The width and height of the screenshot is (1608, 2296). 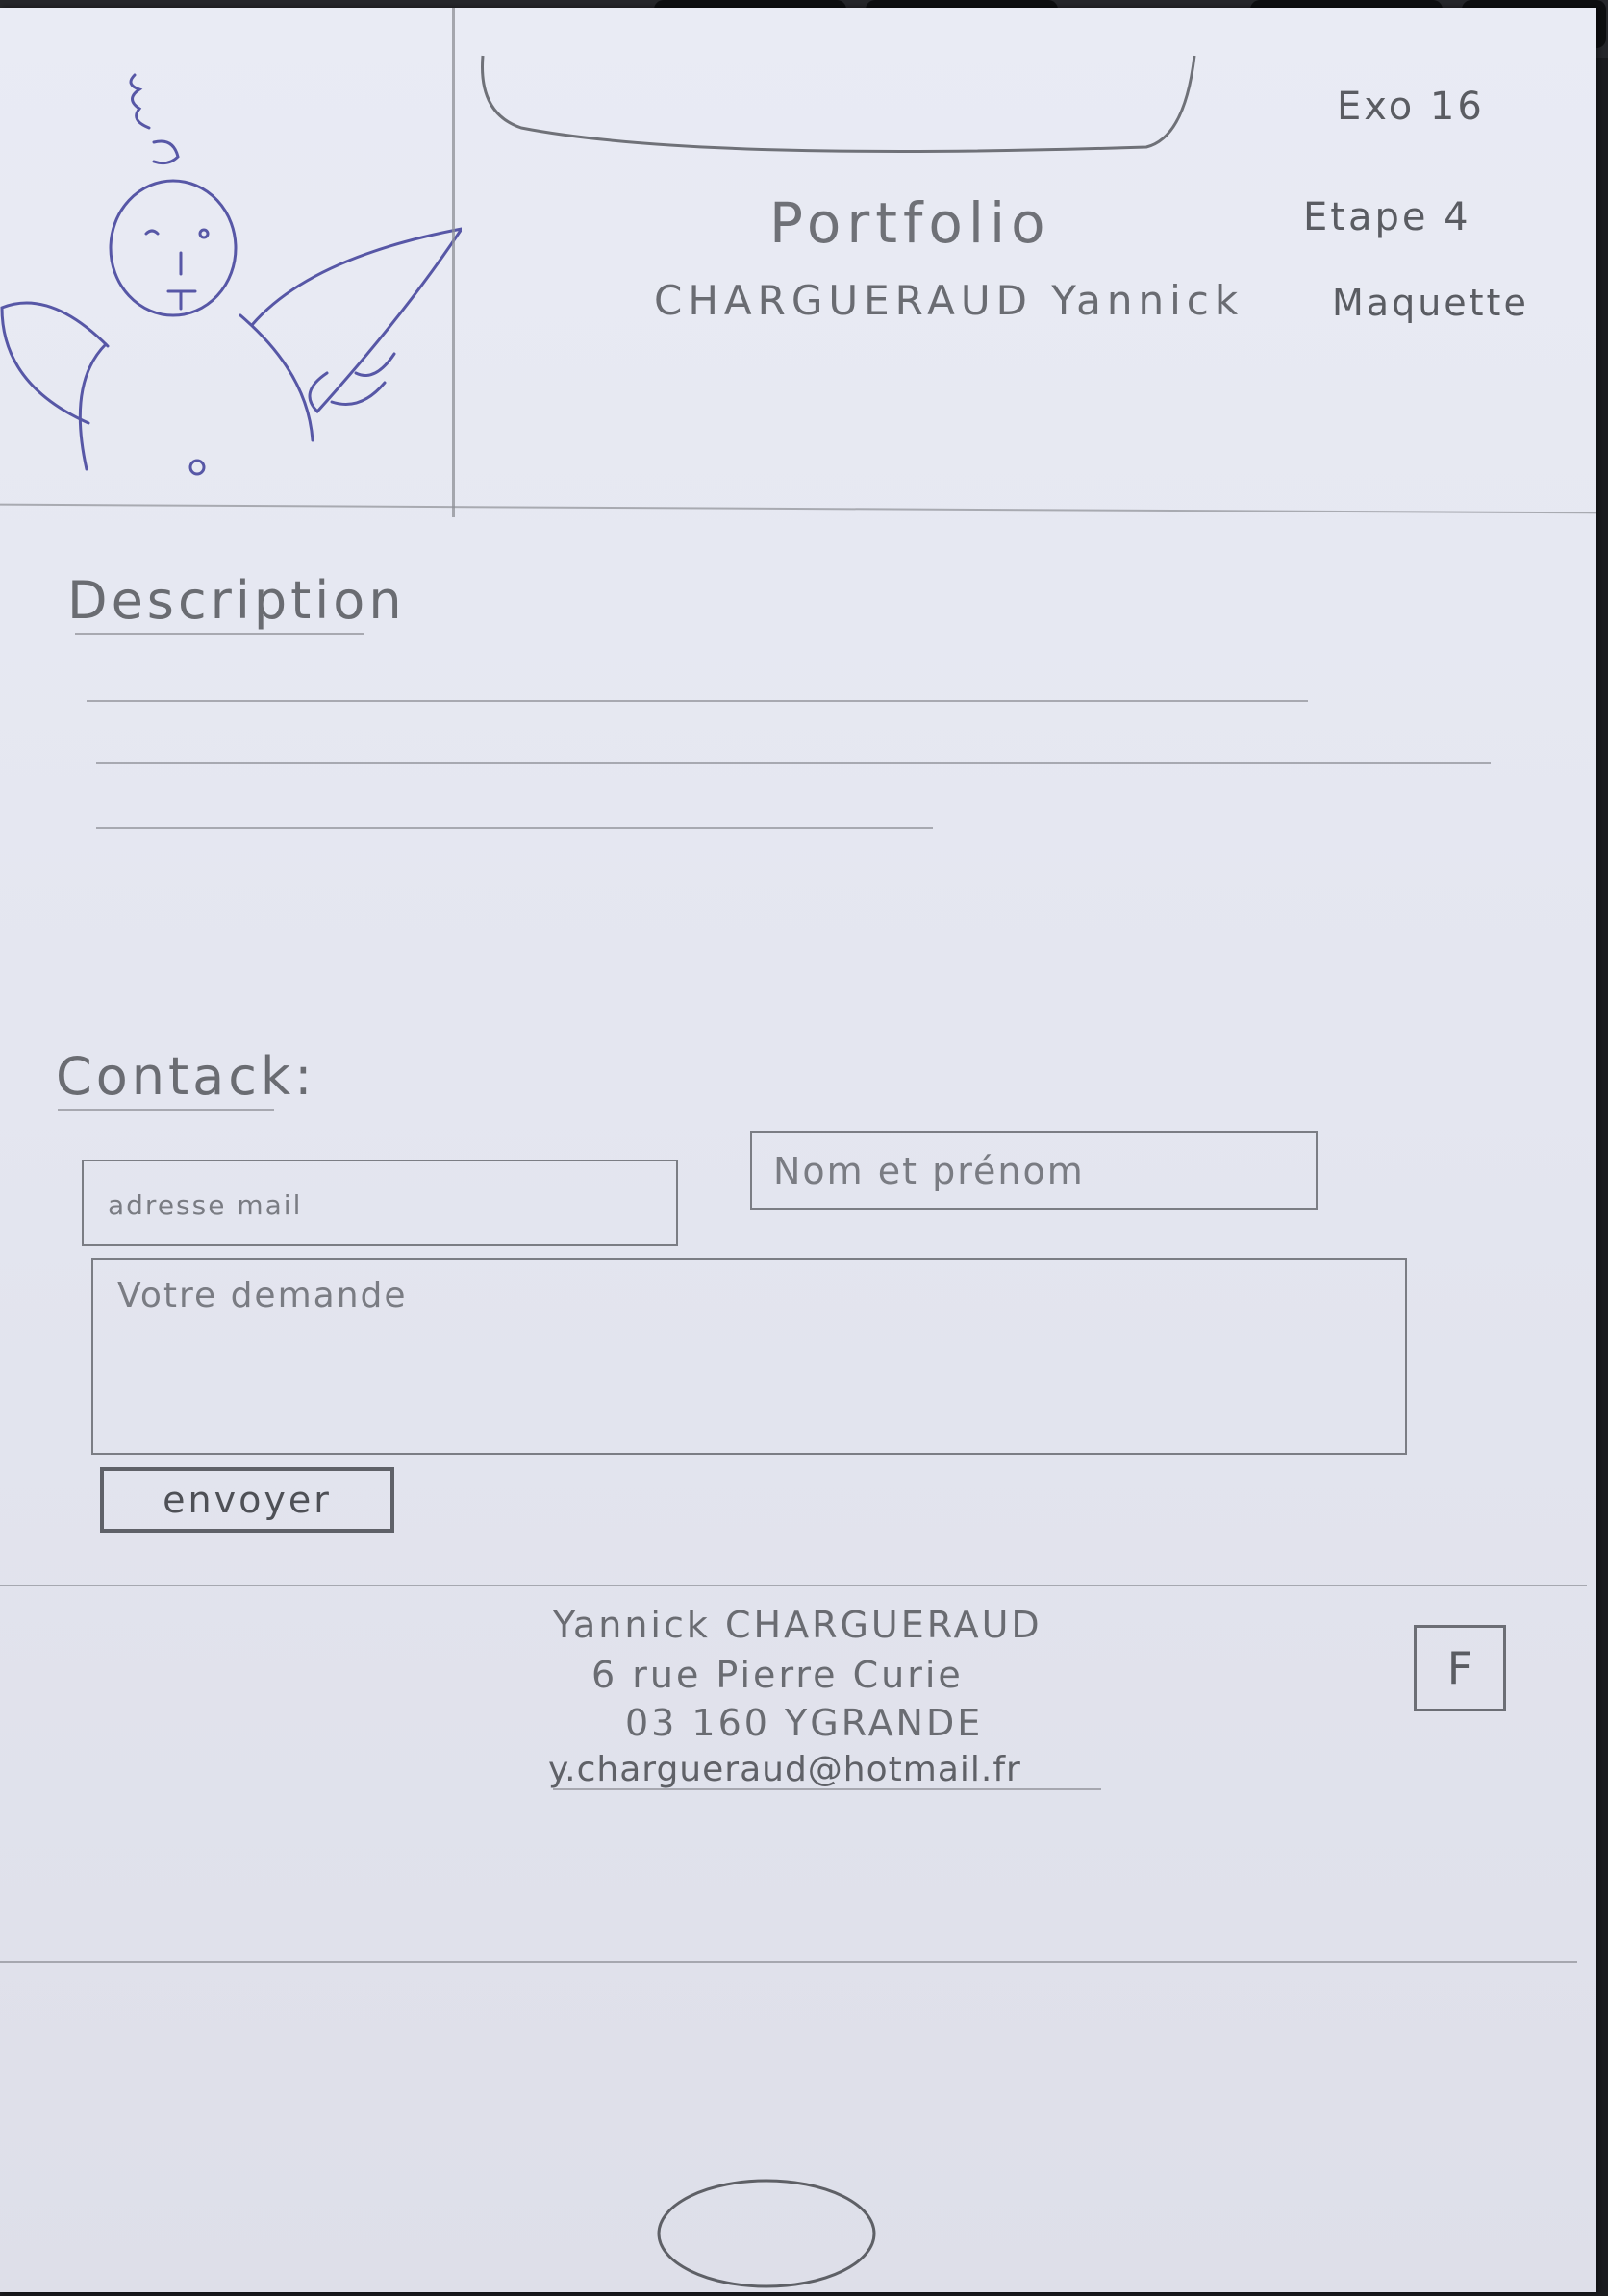 What do you see at coordinates (949, 300) in the screenshot?
I see `author-name: CHARGUERAUD Yannick` at bounding box center [949, 300].